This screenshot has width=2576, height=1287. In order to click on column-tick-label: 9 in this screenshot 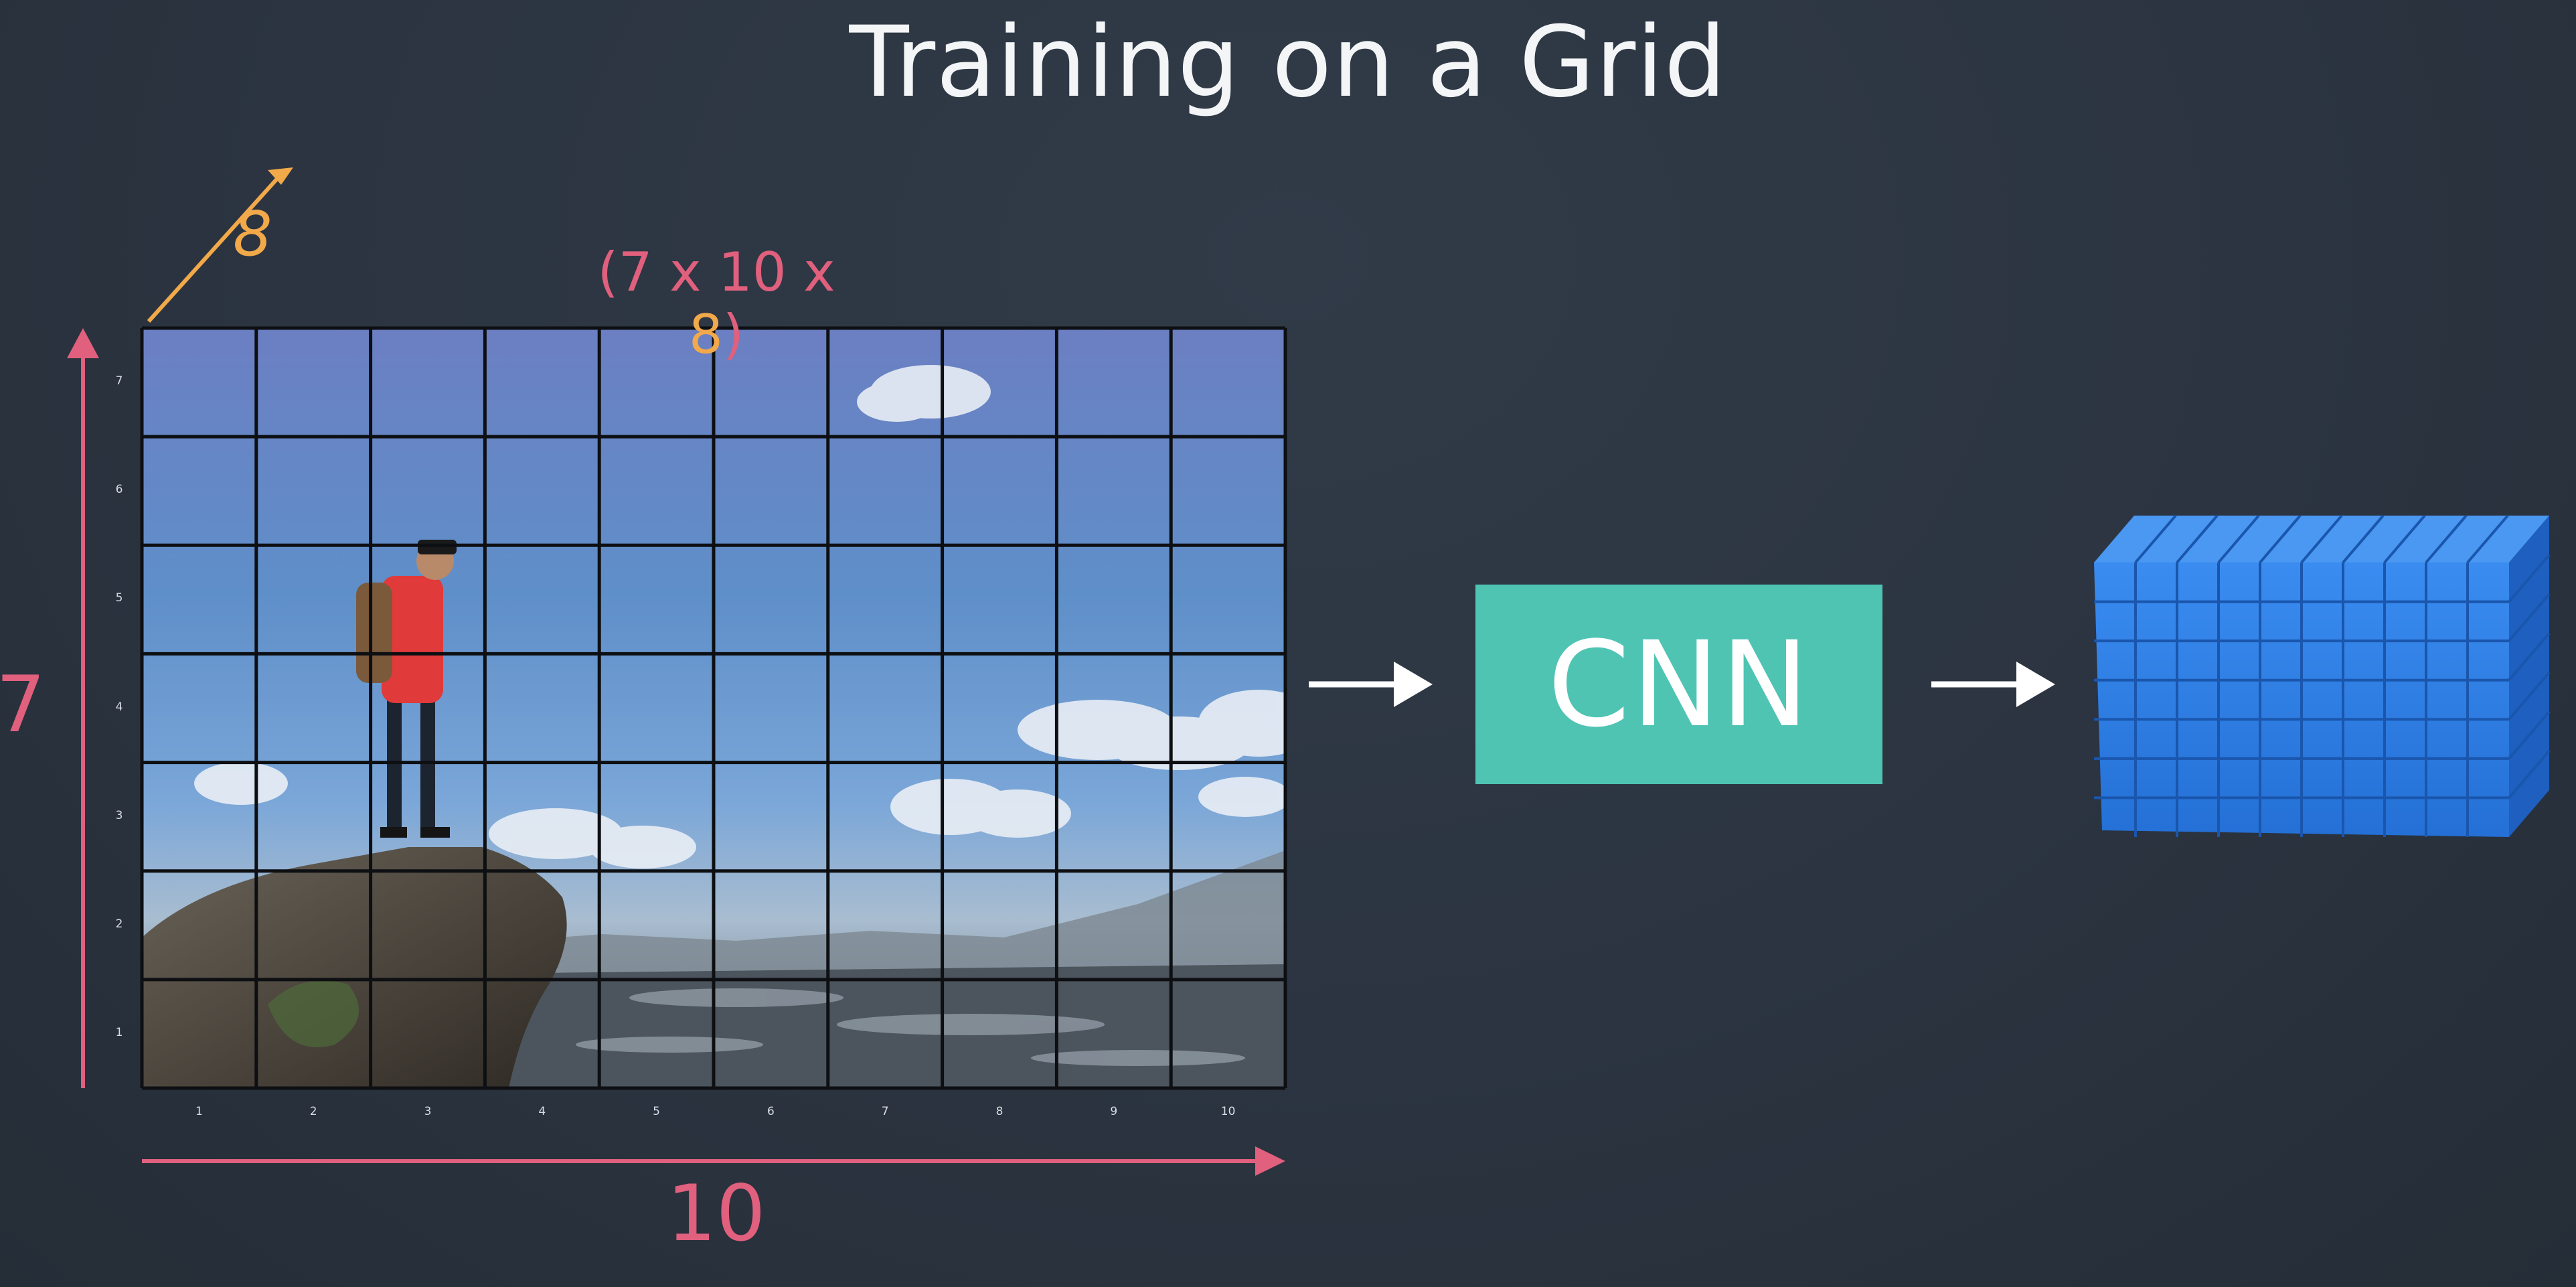, I will do `click(1114, 1111)`.